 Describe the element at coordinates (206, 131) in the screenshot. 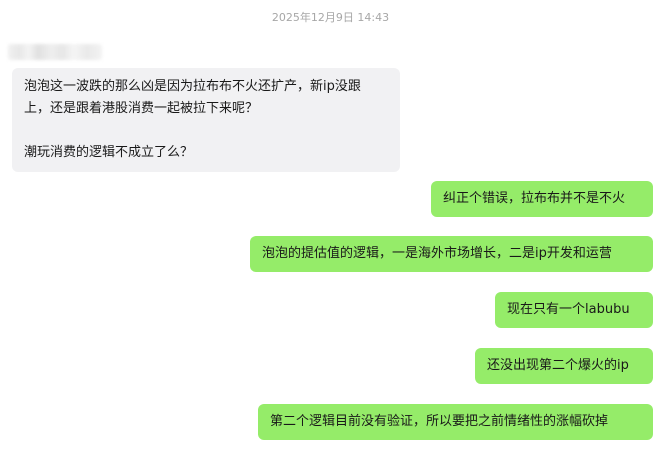

I see `message-paragraph-gap` at that location.